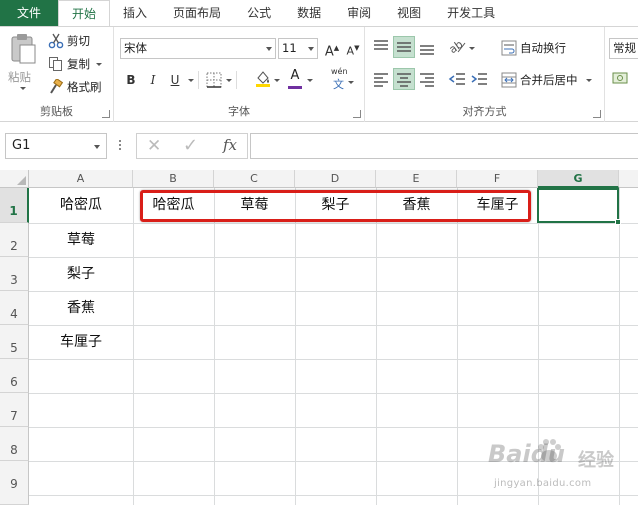 This screenshot has width=638, height=505. What do you see at coordinates (444, 146) in the screenshot?
I see `formula-input` at bounding box center [444, 146].